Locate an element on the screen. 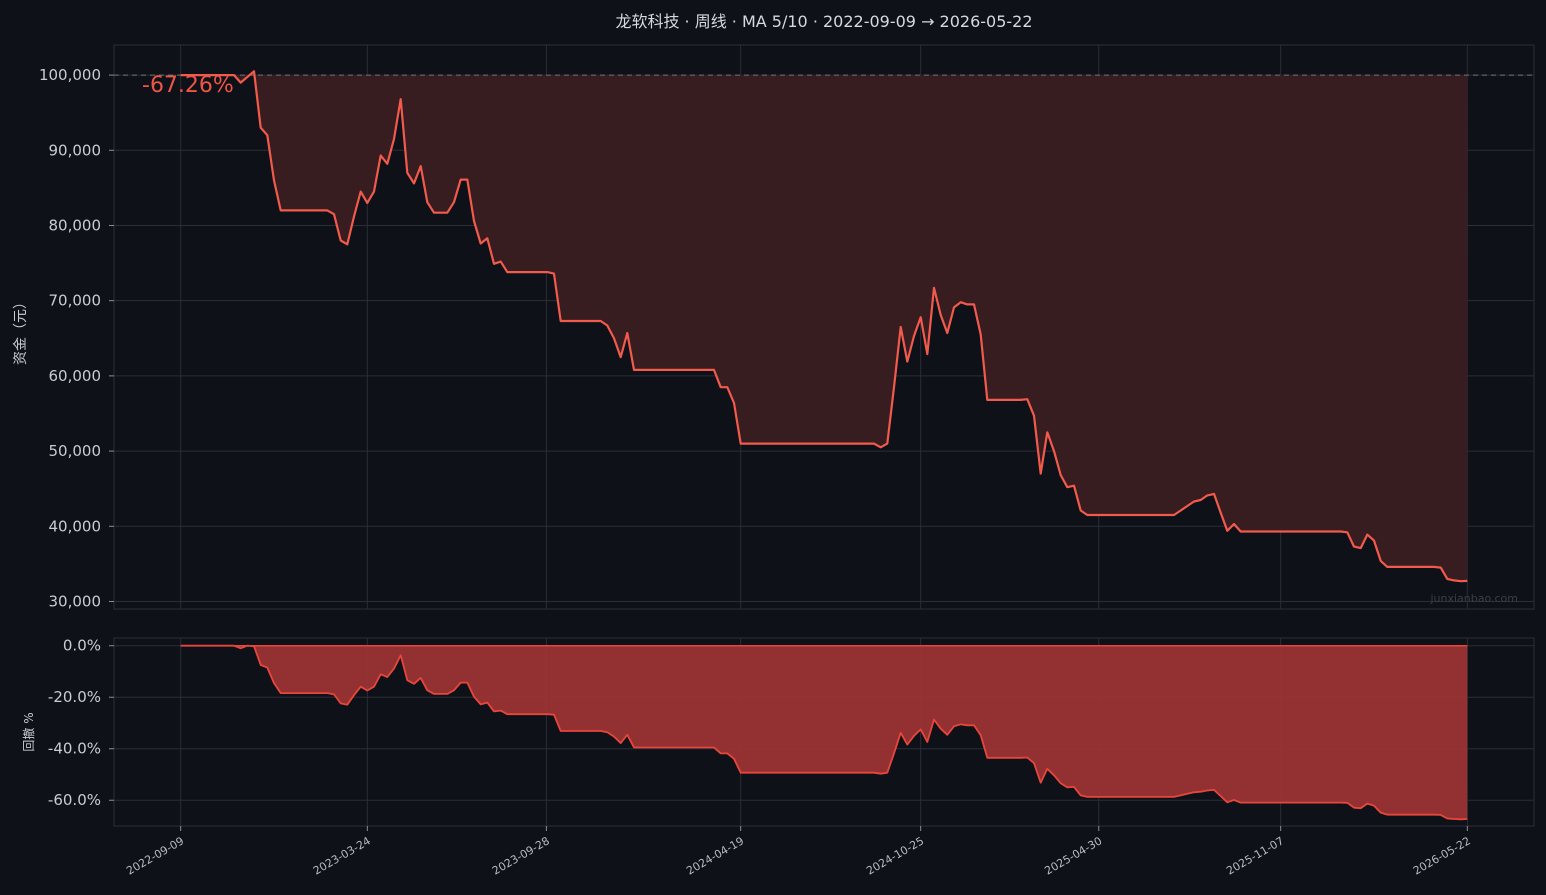 Image resolution: width=1546 pixels, height=895 pixels. x-tick-label: 2025-04-30 is located at coordinates (1073, 855).